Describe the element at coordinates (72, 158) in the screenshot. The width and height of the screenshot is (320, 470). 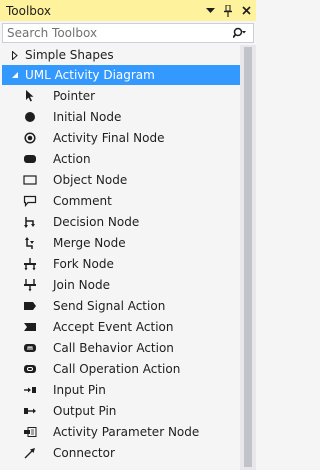
I see `tool-label: Action` at that location.